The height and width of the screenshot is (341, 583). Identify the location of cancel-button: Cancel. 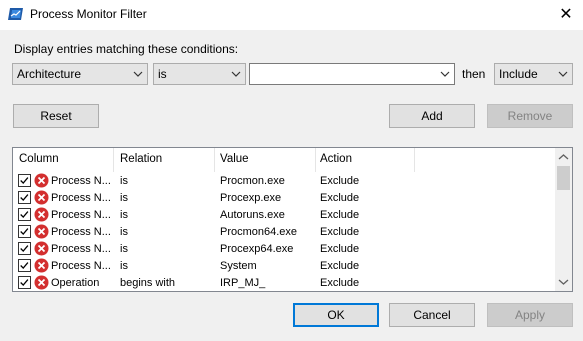
(432, 315).